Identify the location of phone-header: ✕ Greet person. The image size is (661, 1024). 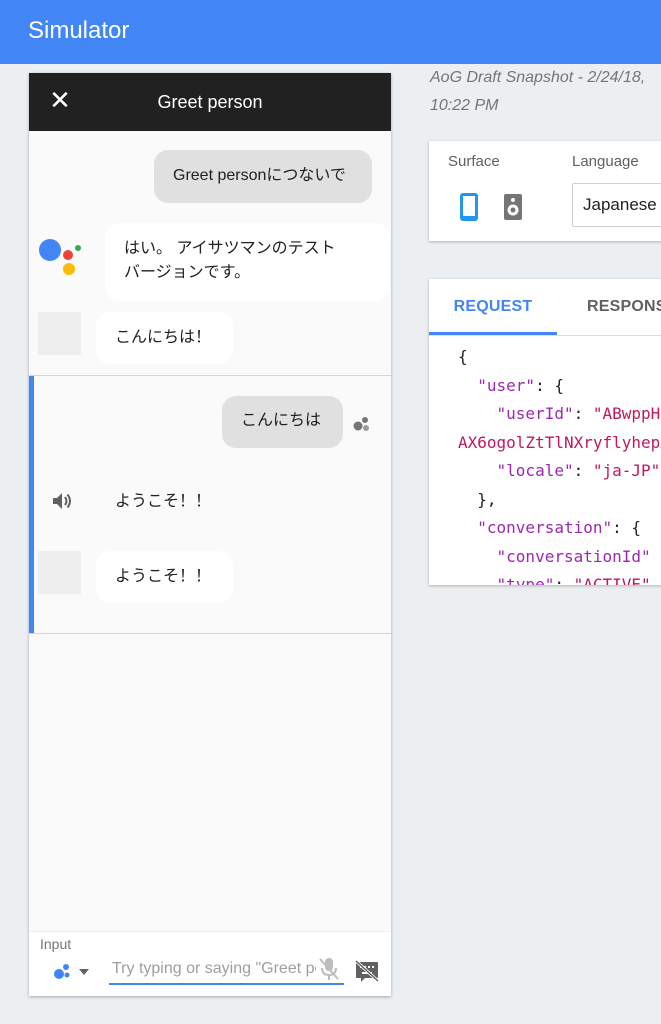
(210, 102).